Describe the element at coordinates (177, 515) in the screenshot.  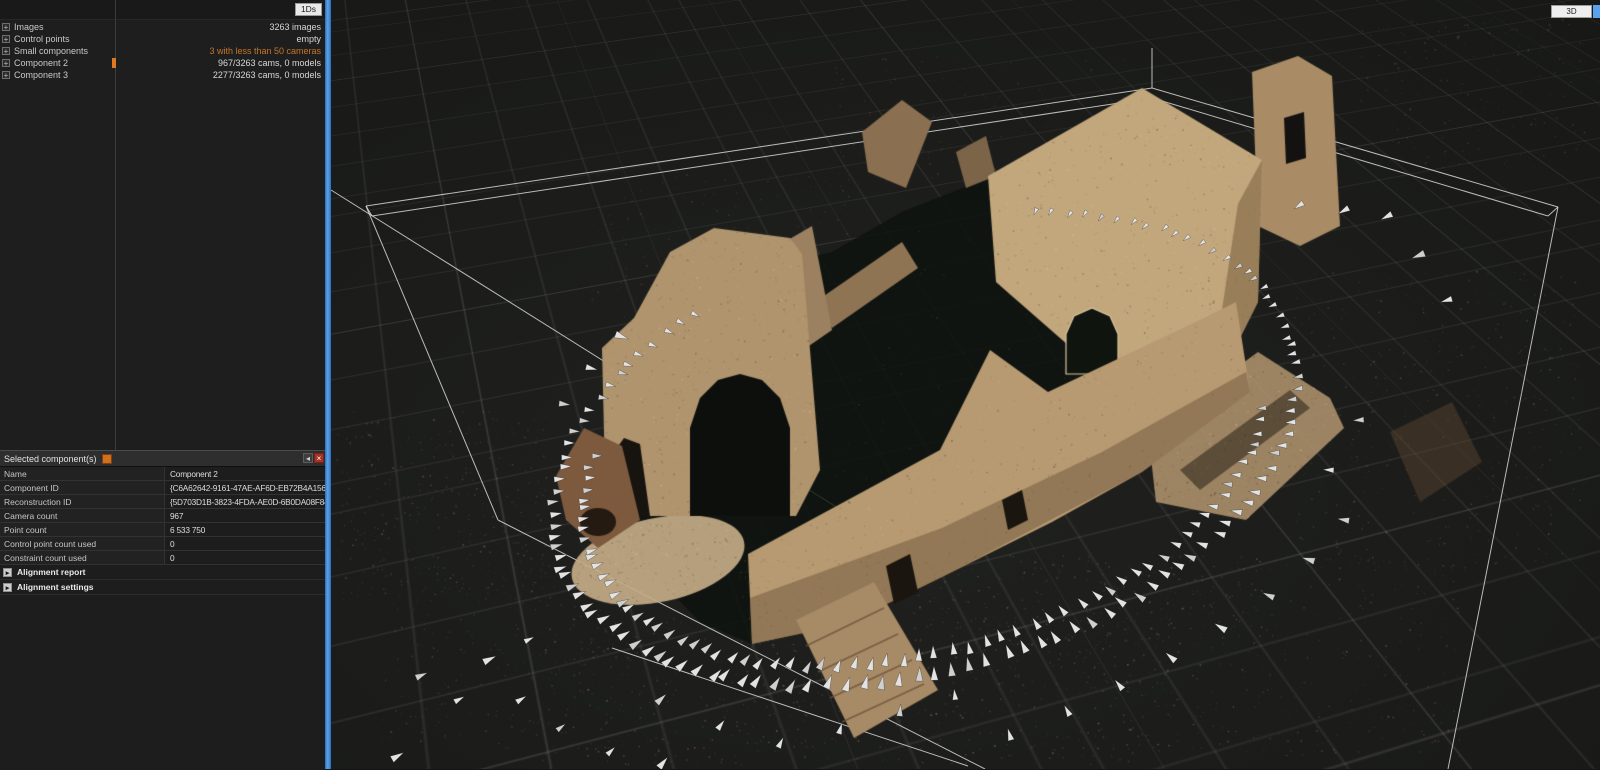
I see `property-value: 967` at that location.